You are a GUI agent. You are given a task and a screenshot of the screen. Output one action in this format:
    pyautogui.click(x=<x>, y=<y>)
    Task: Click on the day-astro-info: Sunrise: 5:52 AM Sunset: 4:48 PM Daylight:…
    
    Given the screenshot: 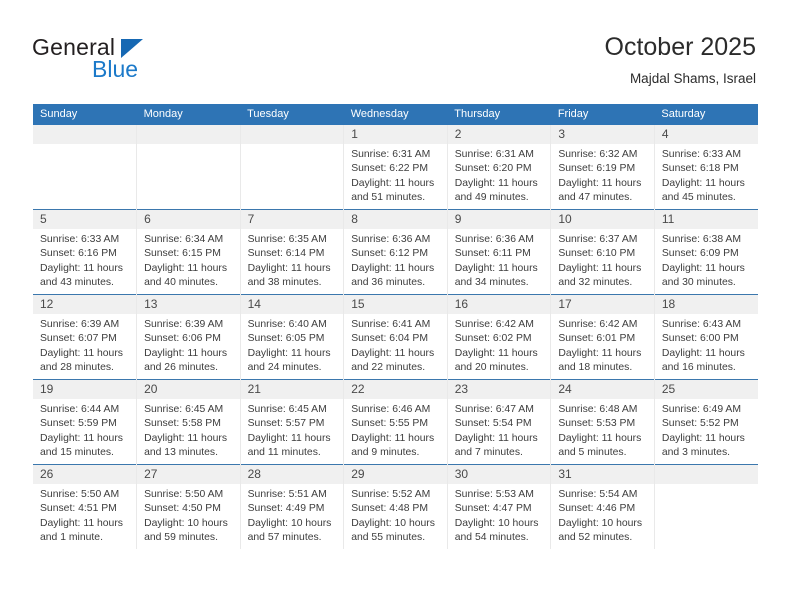 What is the action you would take?
    pyautogui.click(x=395, y=514)
    